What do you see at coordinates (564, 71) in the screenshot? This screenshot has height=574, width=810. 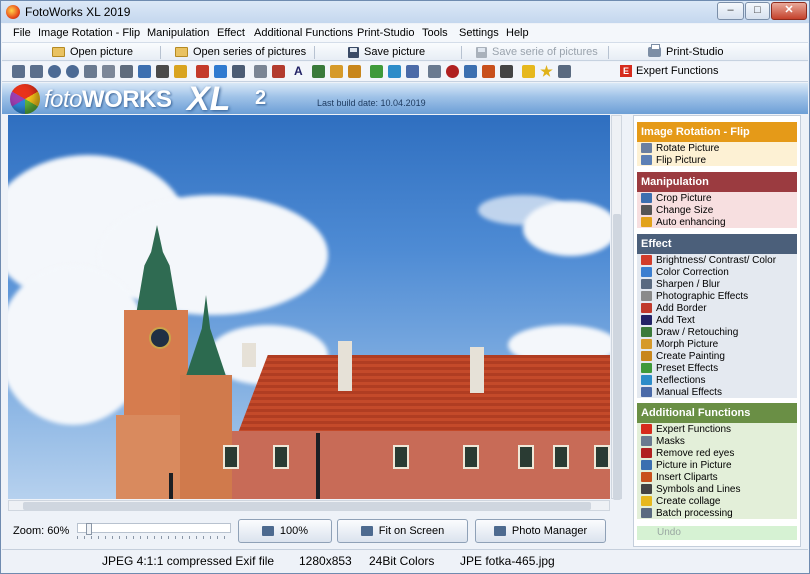 I see `batch-icon` at bounding box center [564, 71].